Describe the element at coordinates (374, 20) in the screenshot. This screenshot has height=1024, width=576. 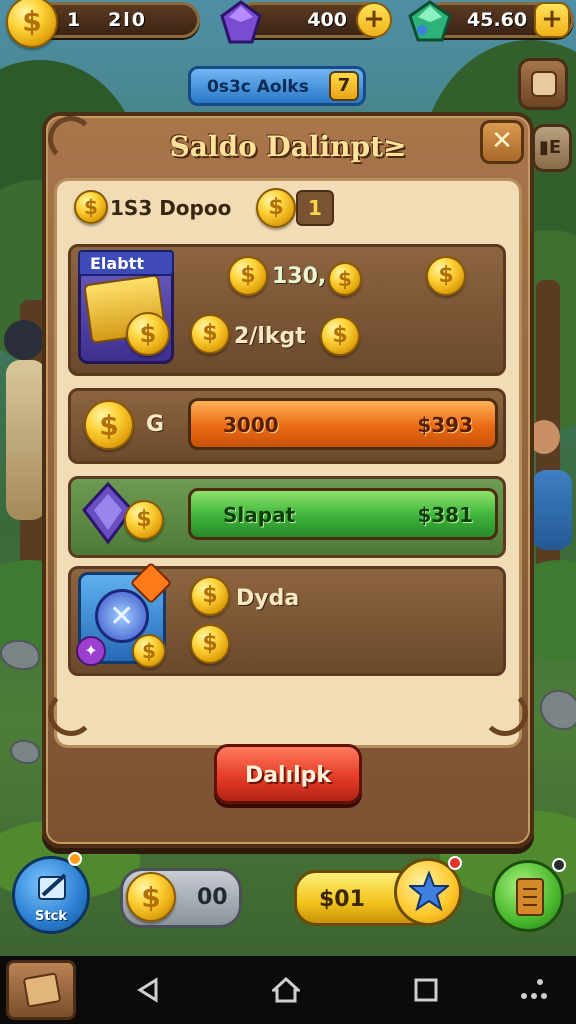
I see `add-gems-button: +` at that location.